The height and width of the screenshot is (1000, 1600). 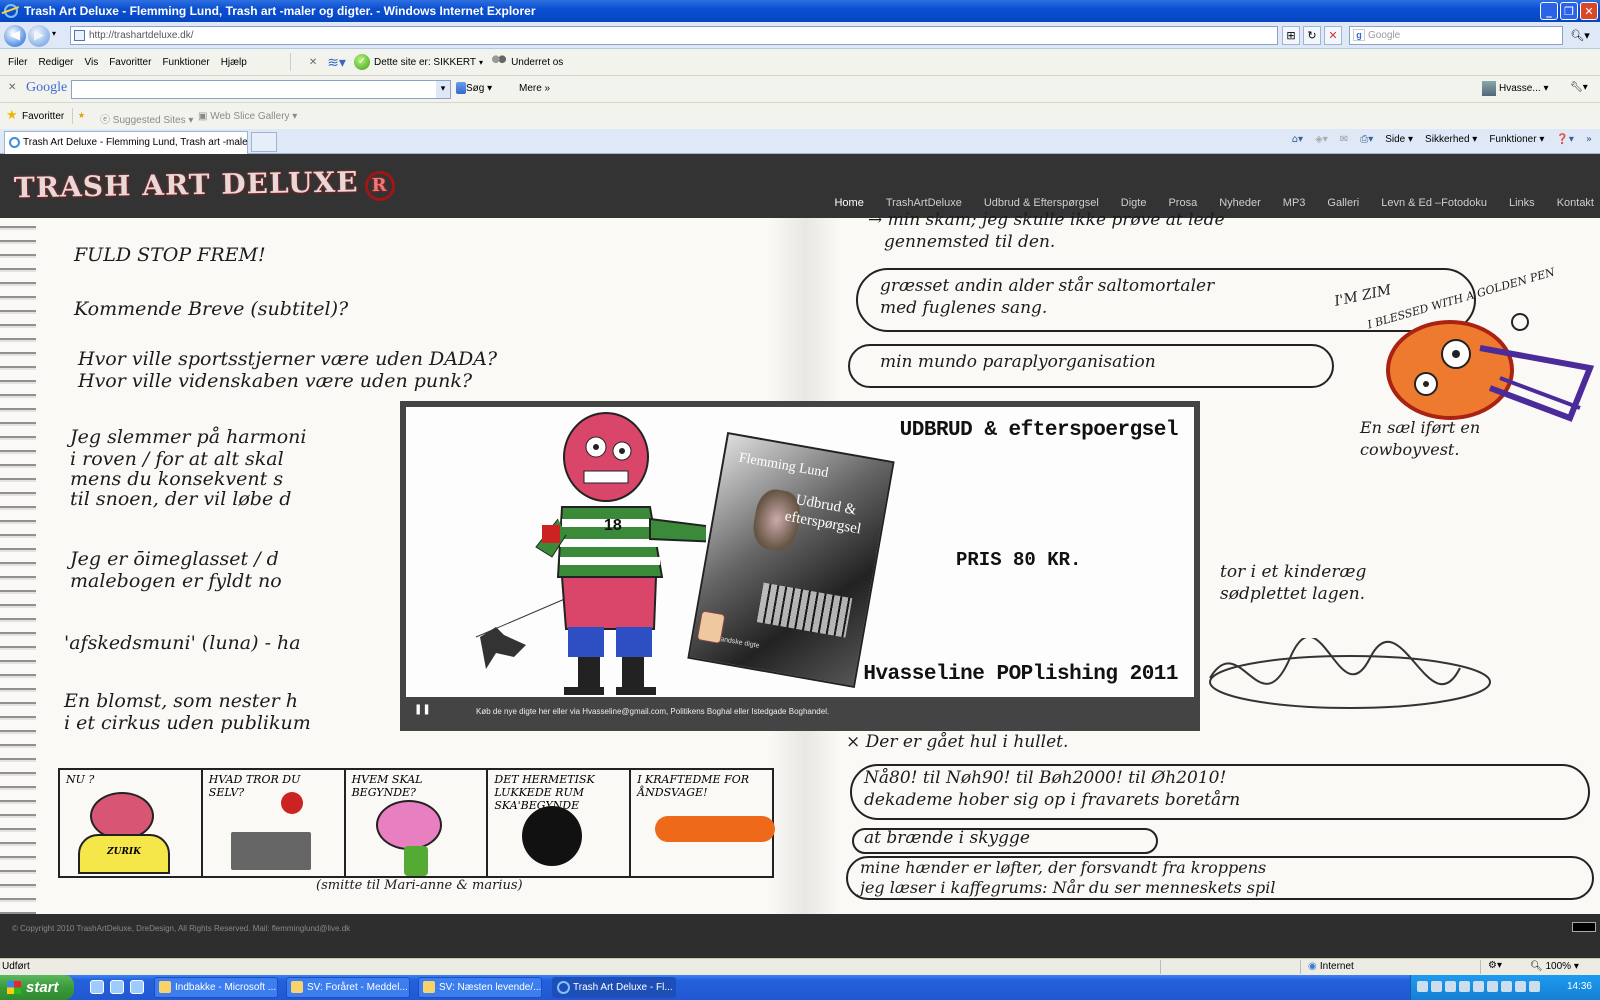 I want to click on note-line: gennemsted til den., so click(x=970, y=242).